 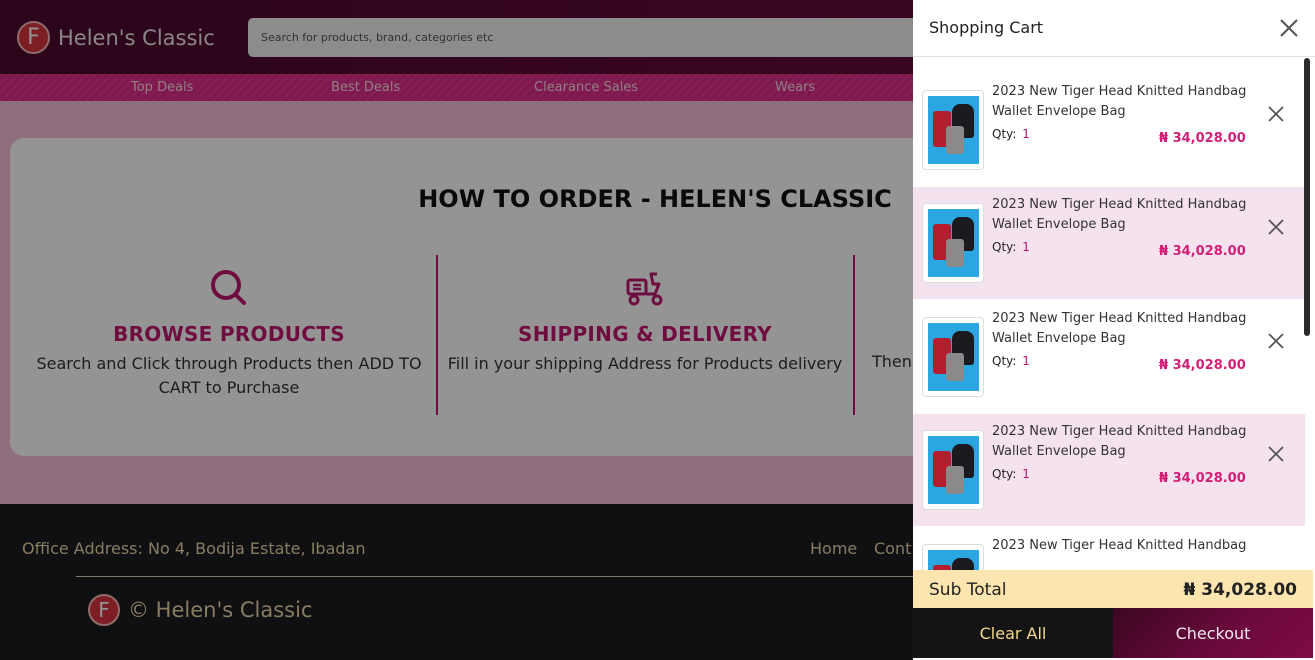 What do you see at coordinates (968, 590) in the screenshot?
I see `subtotal-label: Sub Total` at bounding box center [968, 590].